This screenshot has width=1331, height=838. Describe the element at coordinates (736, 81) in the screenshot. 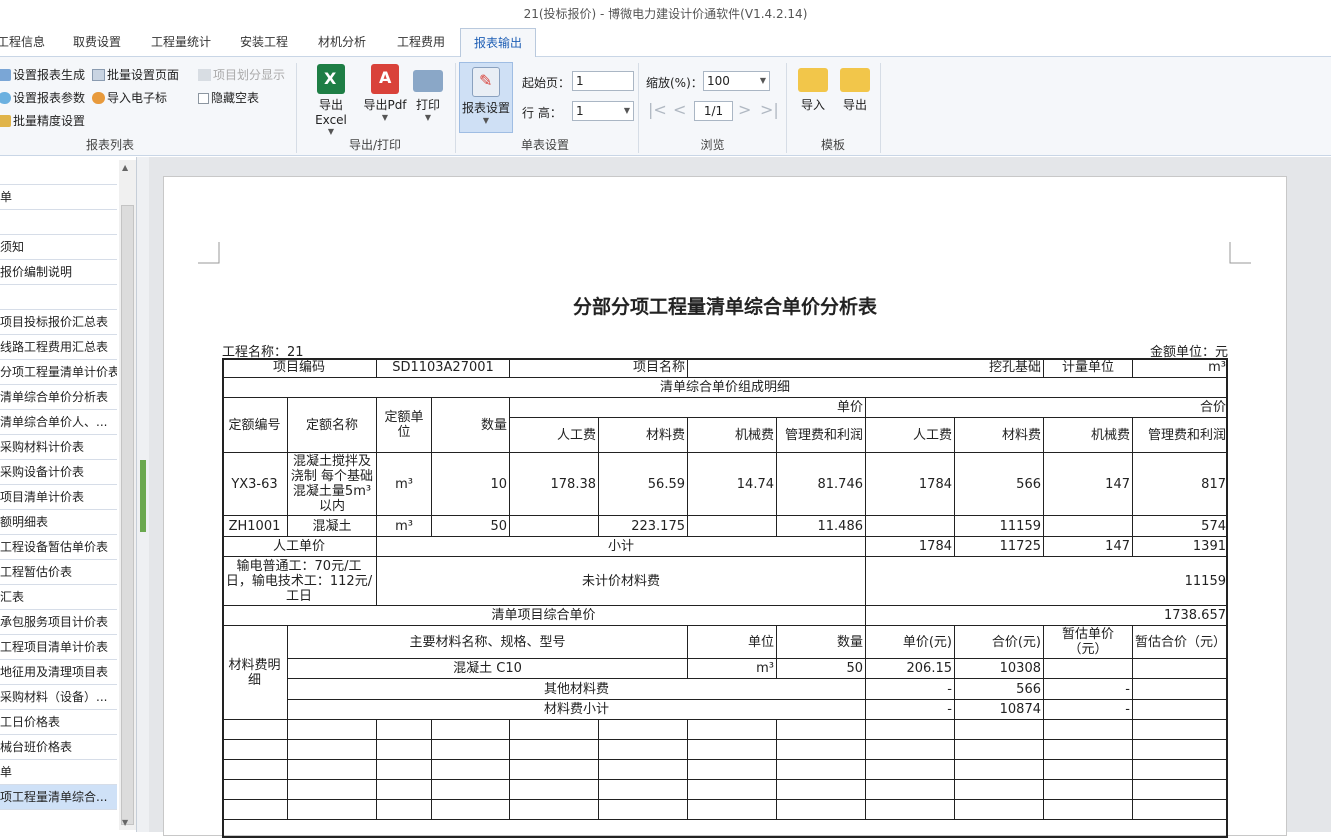

I see `zoom-select: 100 ▼` at that location.